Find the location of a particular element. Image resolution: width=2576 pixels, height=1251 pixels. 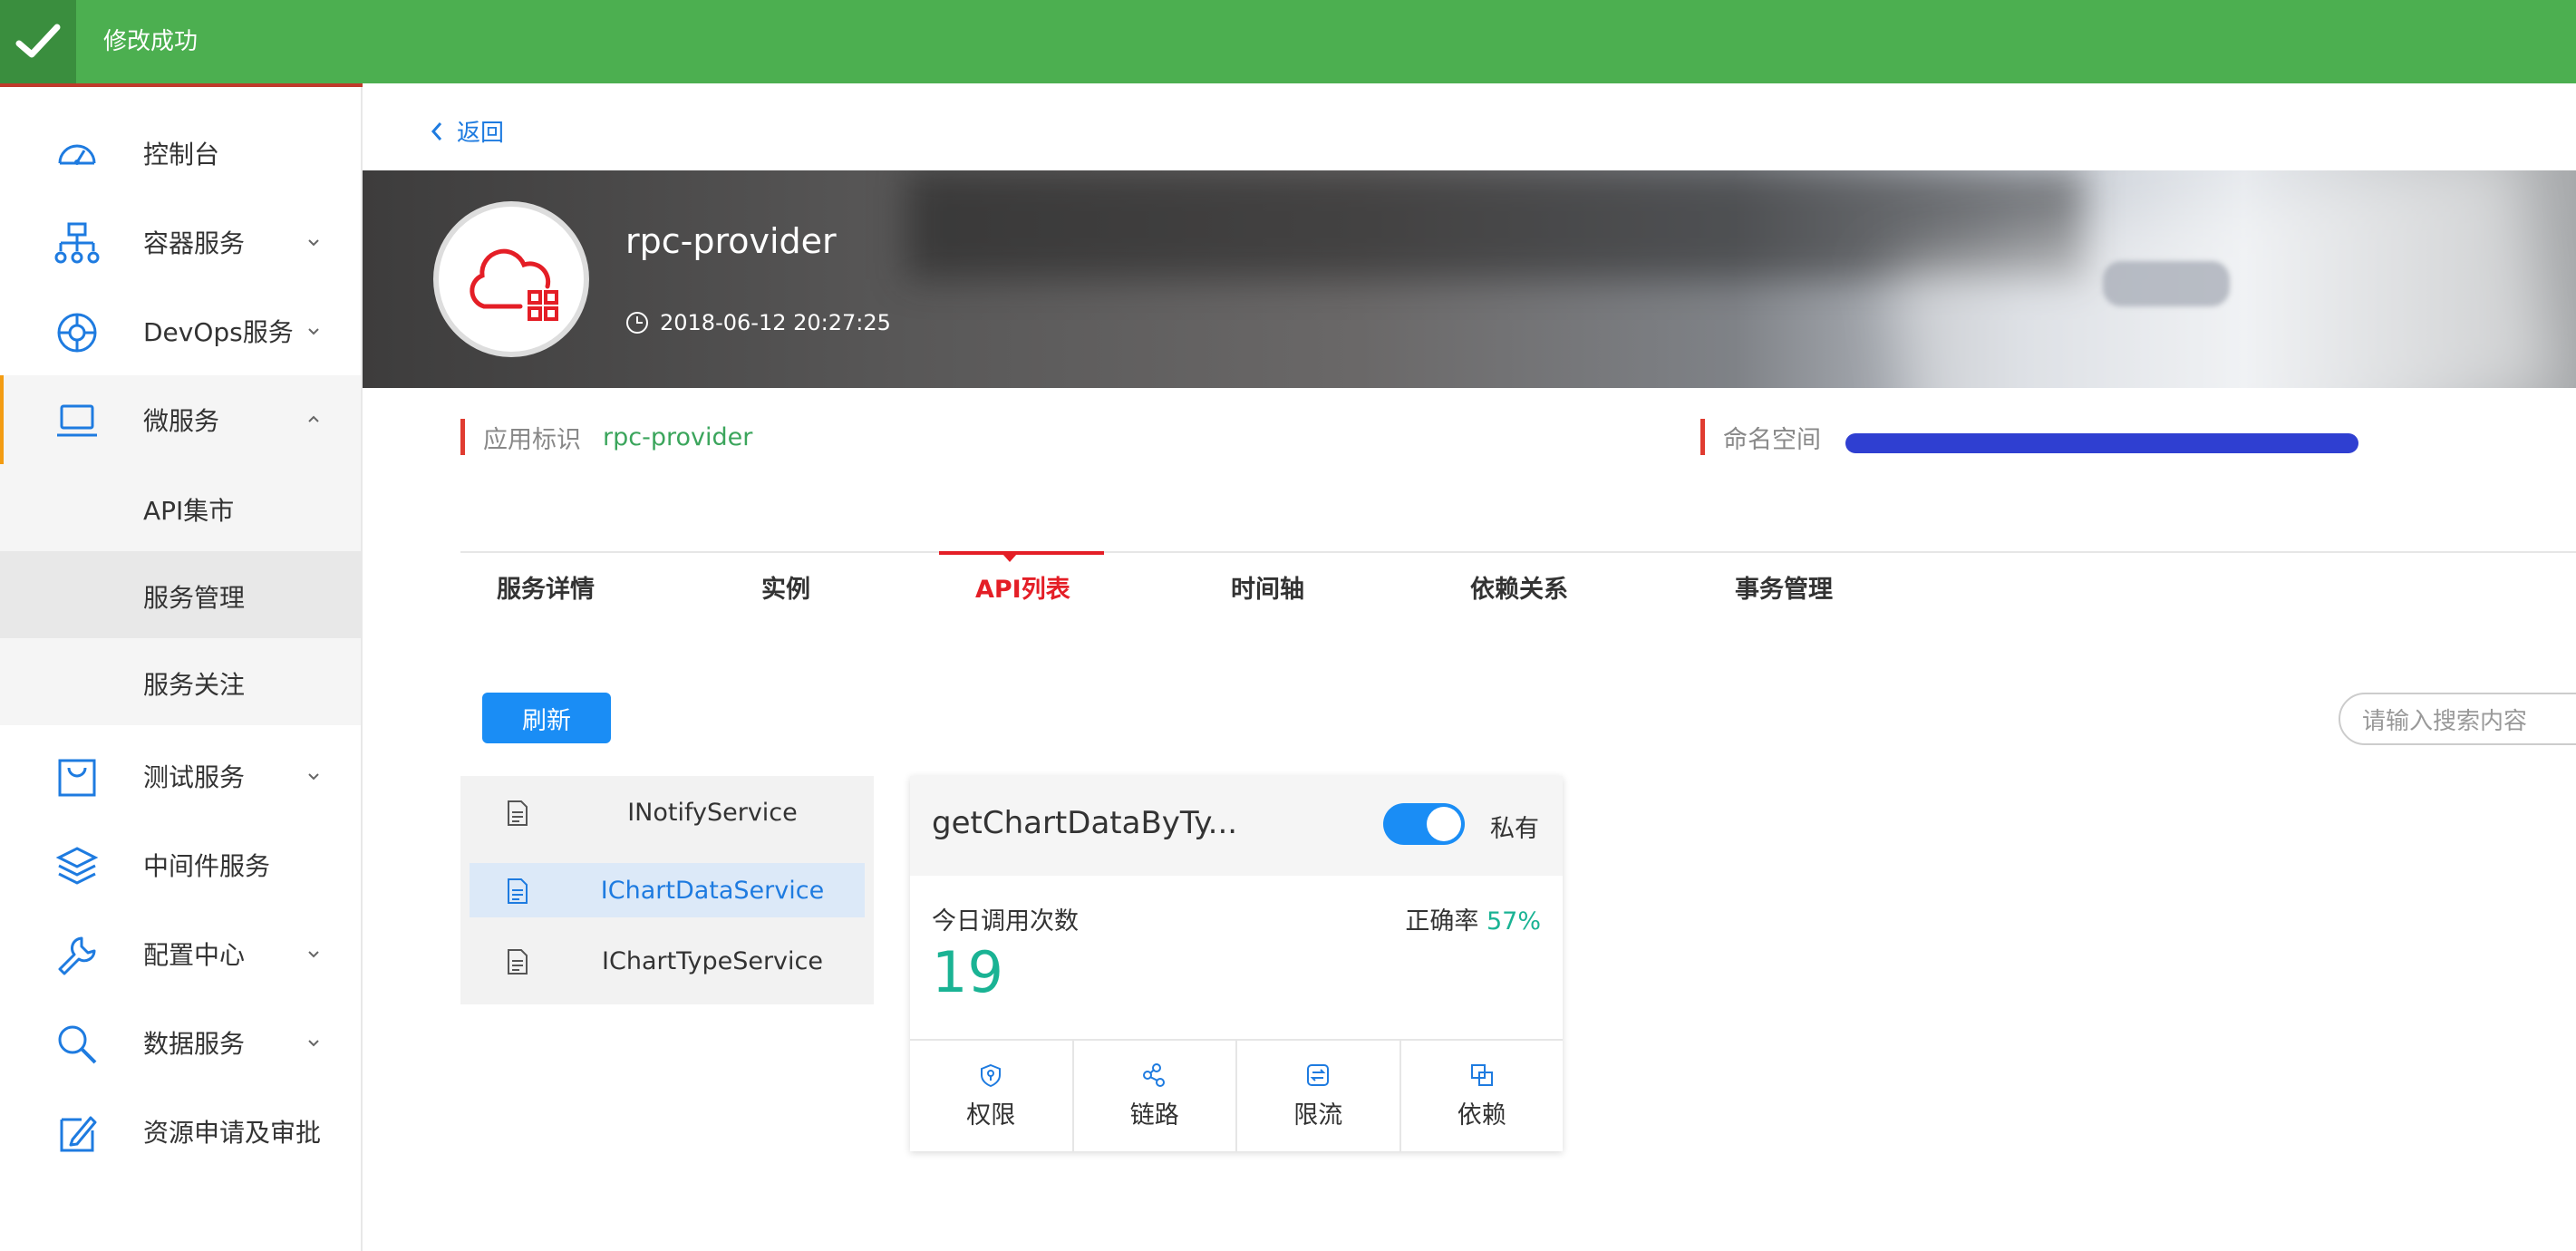

sidebar-subitem-service-management: 服务管理 is located at coordinates (180, 594).